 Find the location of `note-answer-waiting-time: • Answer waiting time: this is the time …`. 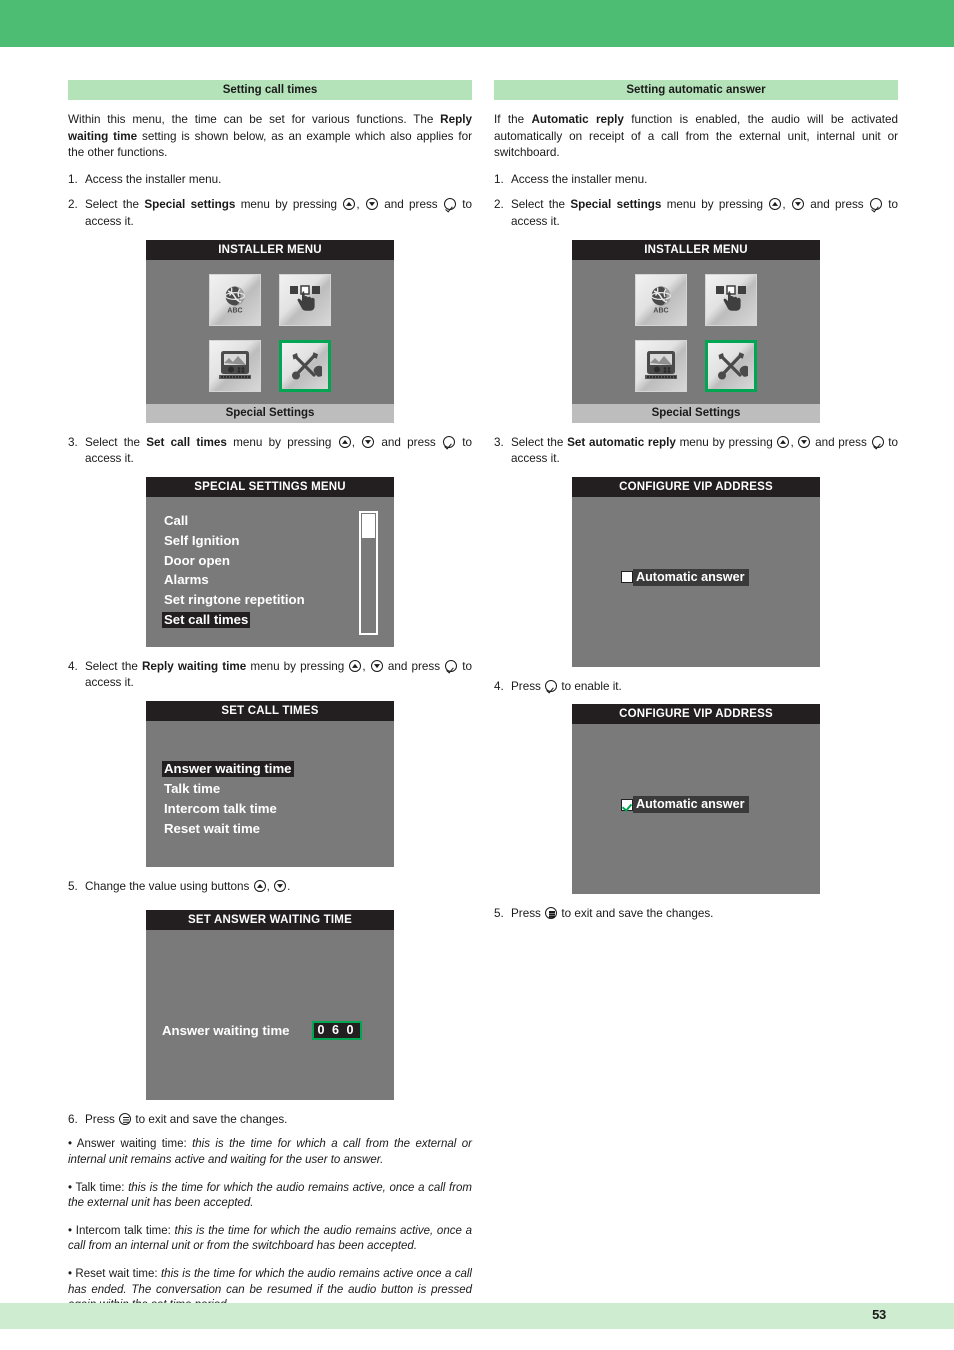

note-answer-waiting-time: • Answer waiting time: this is the time … is located at coordinates (270, 1152).